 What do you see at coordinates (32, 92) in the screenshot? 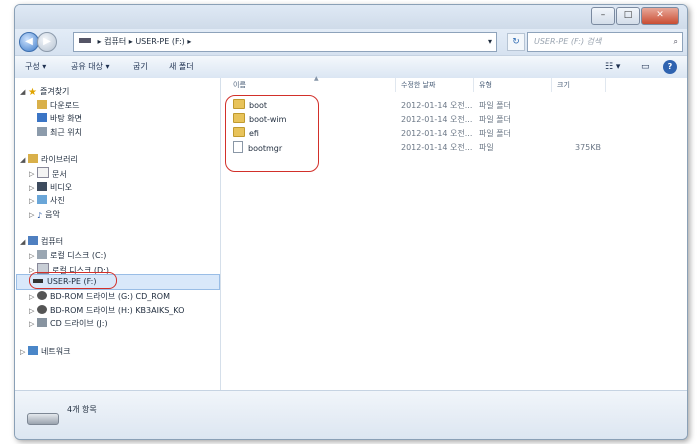
I see `star-icon: ★` at bounding box center [32, 92].